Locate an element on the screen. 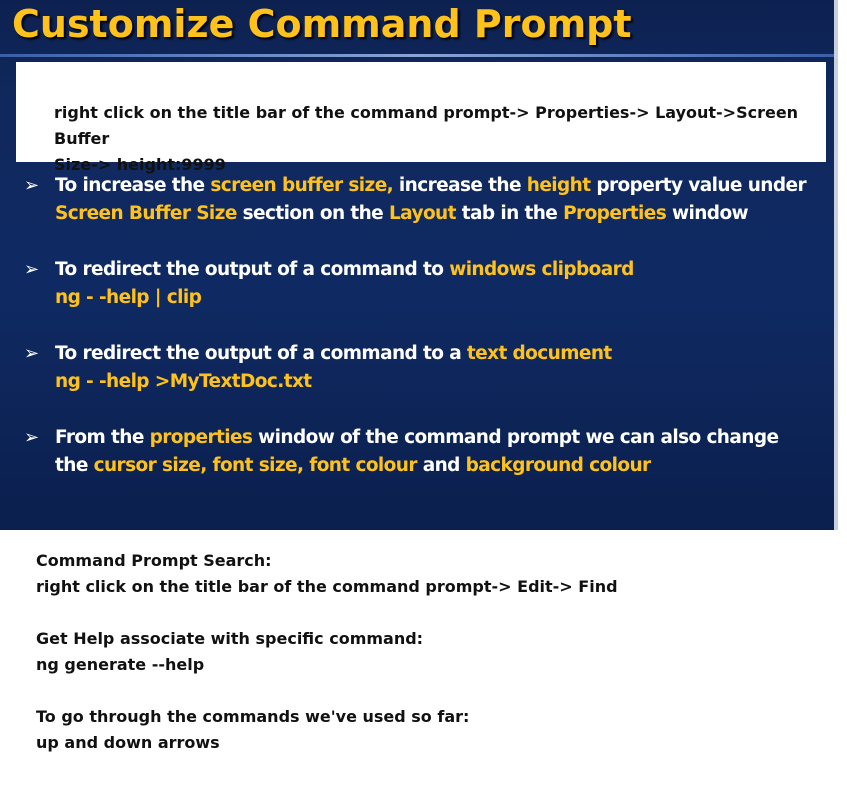 The image size is (847, 788). command-example: ng - -help >MyTextDoc.txt is located at coordinates (183, 381).